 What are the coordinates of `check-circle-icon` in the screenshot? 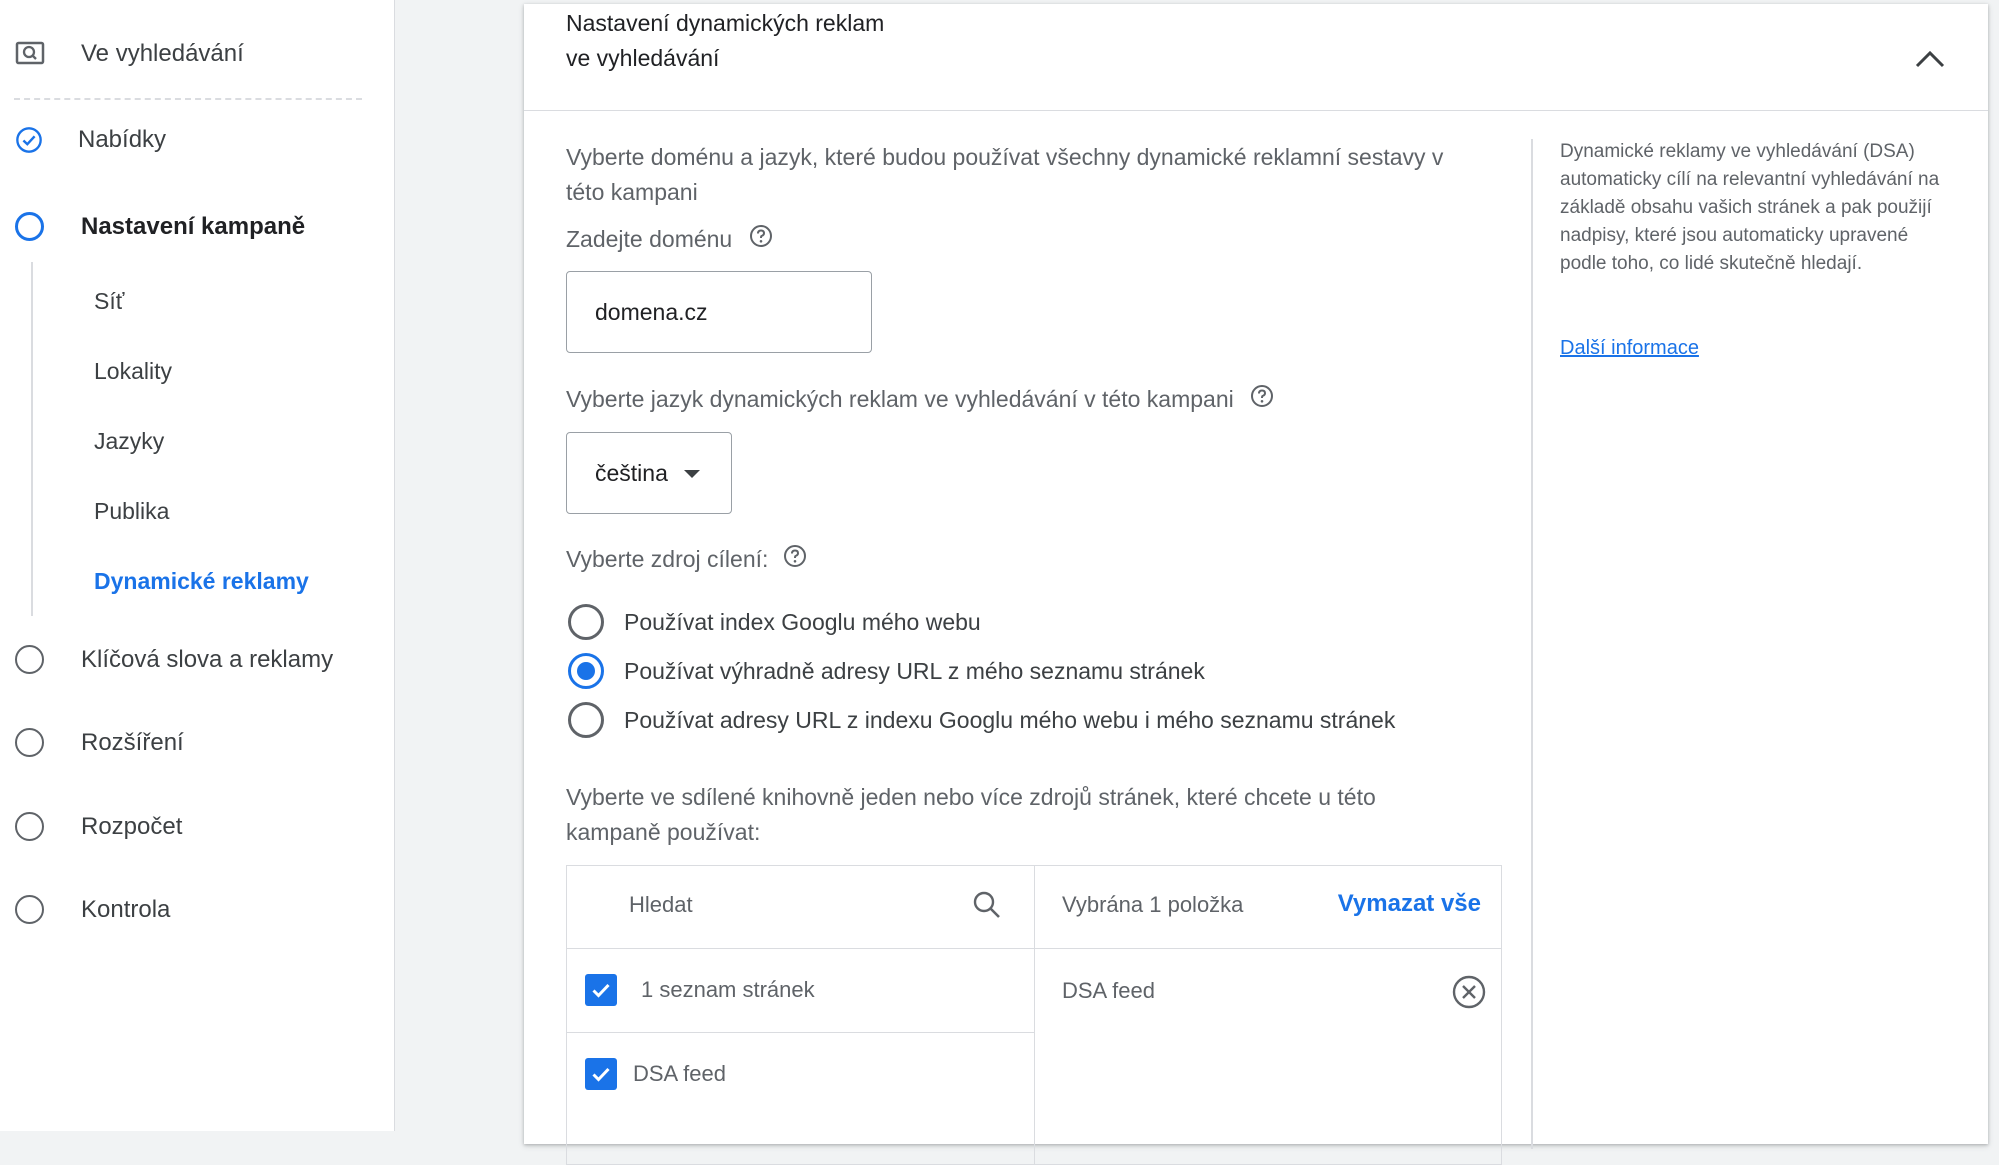 It's located at (29, 140).